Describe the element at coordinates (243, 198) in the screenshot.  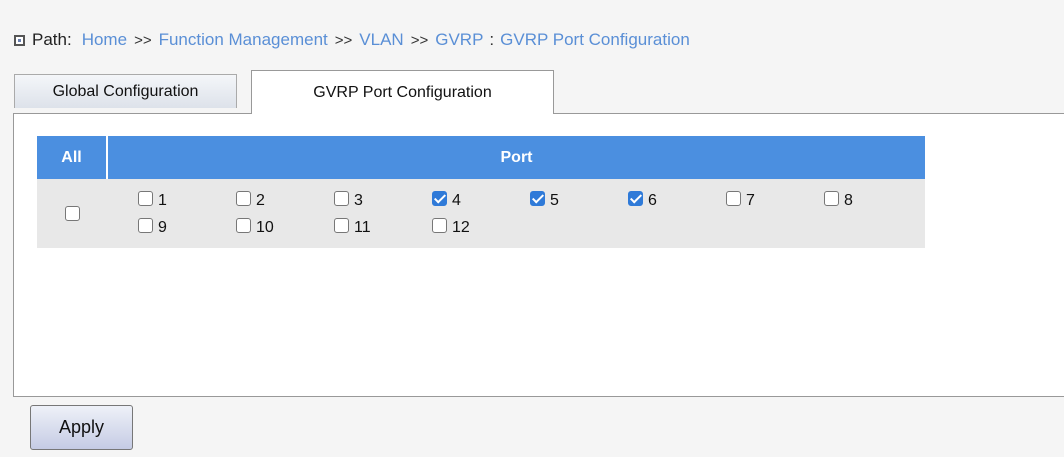
I see `port-2-checkbox` at that location.